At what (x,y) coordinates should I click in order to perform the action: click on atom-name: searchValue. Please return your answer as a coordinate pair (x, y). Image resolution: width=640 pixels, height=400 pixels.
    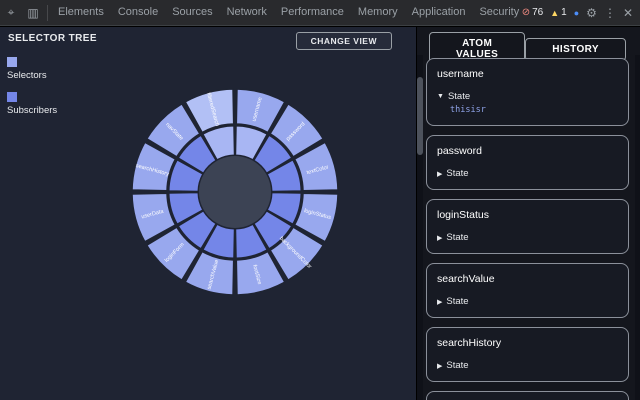
    Looking at the image, I should click on (466, 279).